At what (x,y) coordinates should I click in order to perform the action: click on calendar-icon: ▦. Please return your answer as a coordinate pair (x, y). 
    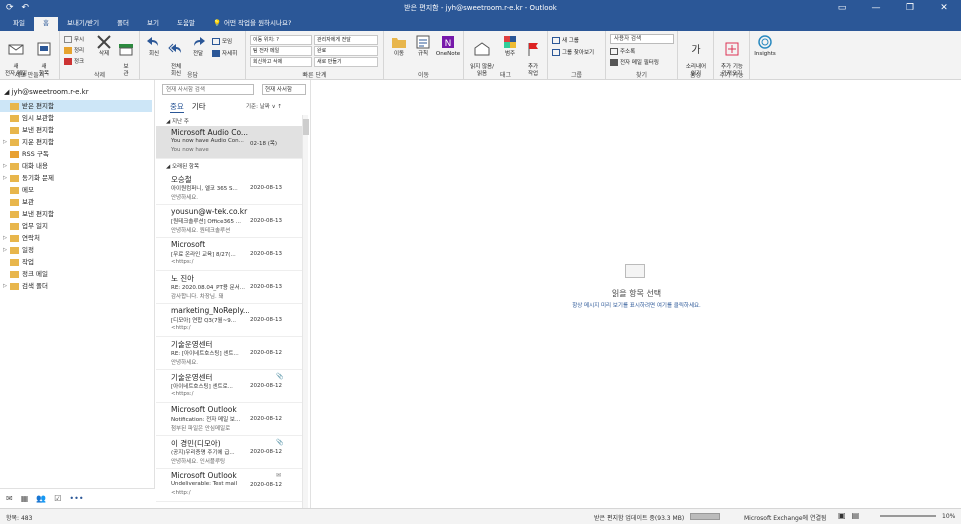
    Looking at the image, I should click on (25, 498).